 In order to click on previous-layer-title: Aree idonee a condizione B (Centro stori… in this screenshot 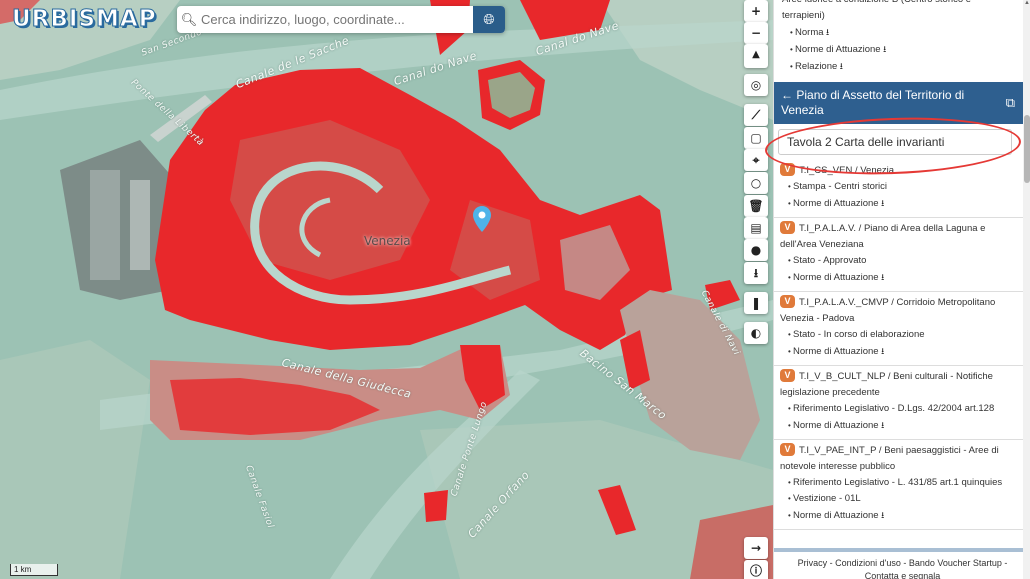, I will do `click(902, 4)`.